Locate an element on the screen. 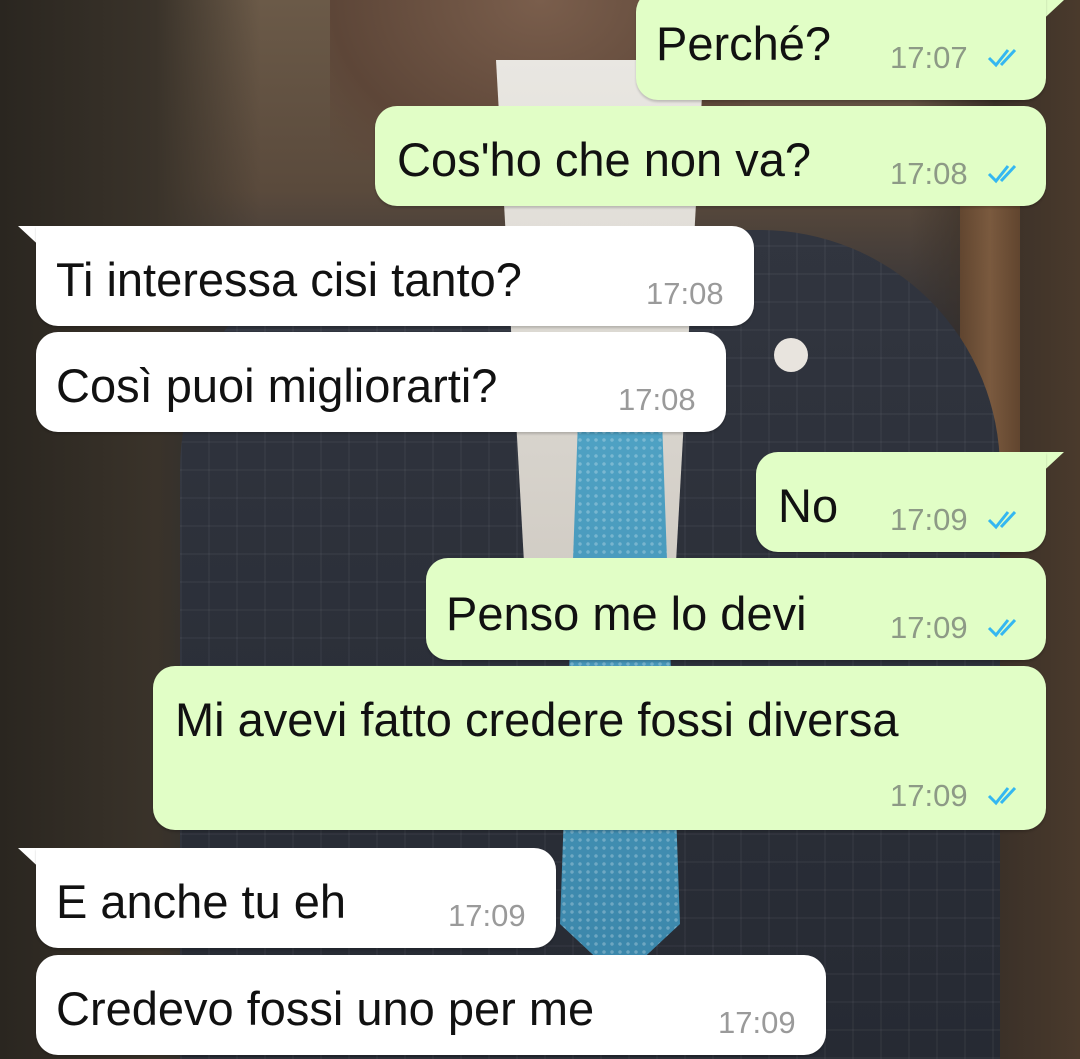  message-text: Ti interessa cisi tanto? is located at coordinates (289, 279).